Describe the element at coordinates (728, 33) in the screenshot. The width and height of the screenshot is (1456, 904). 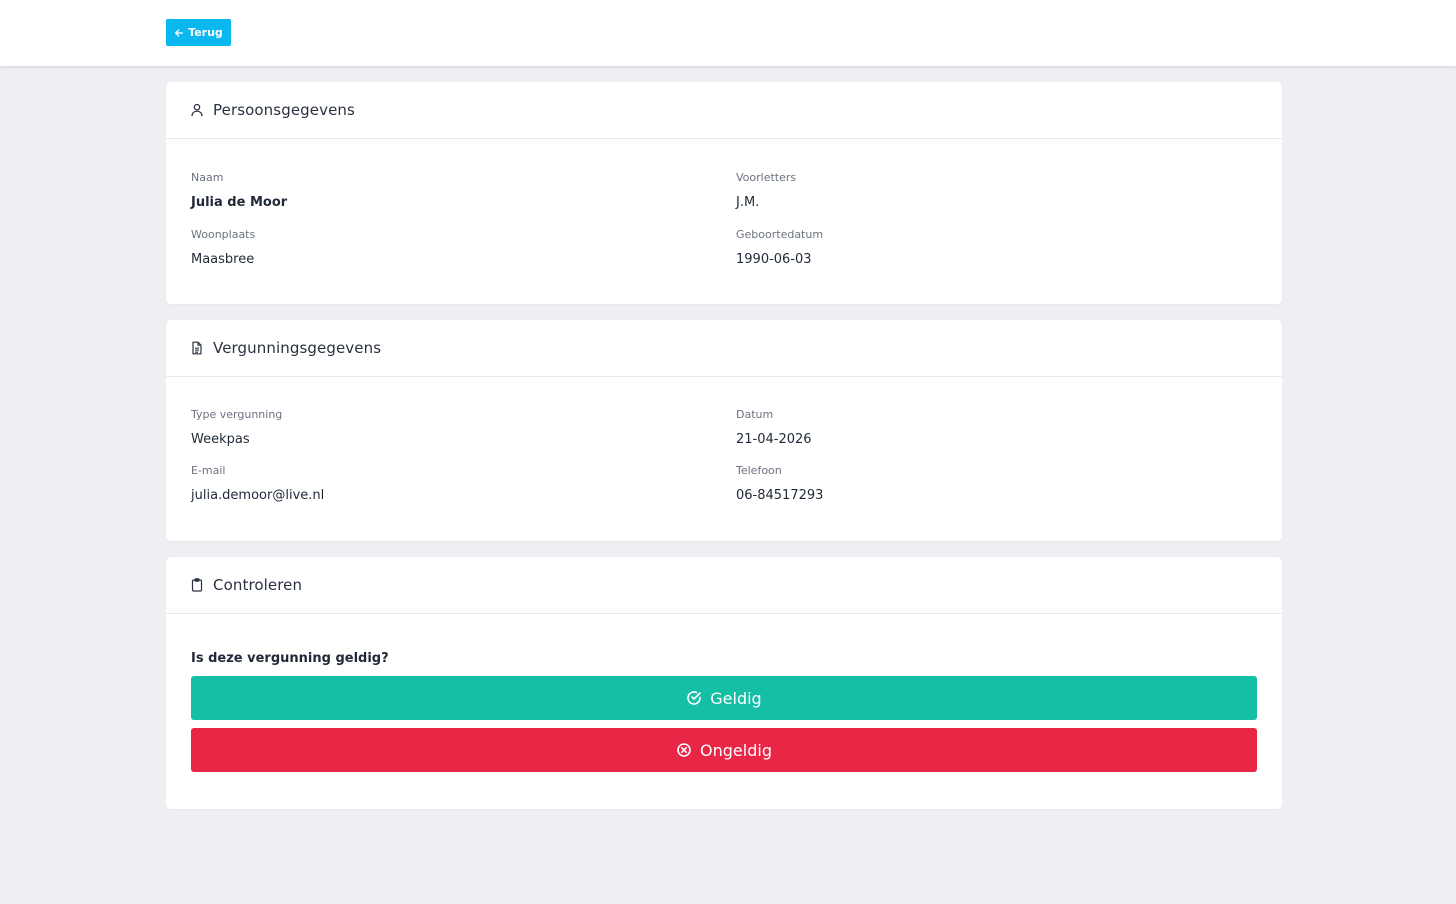
I see `top-bar: Terug` at that location.